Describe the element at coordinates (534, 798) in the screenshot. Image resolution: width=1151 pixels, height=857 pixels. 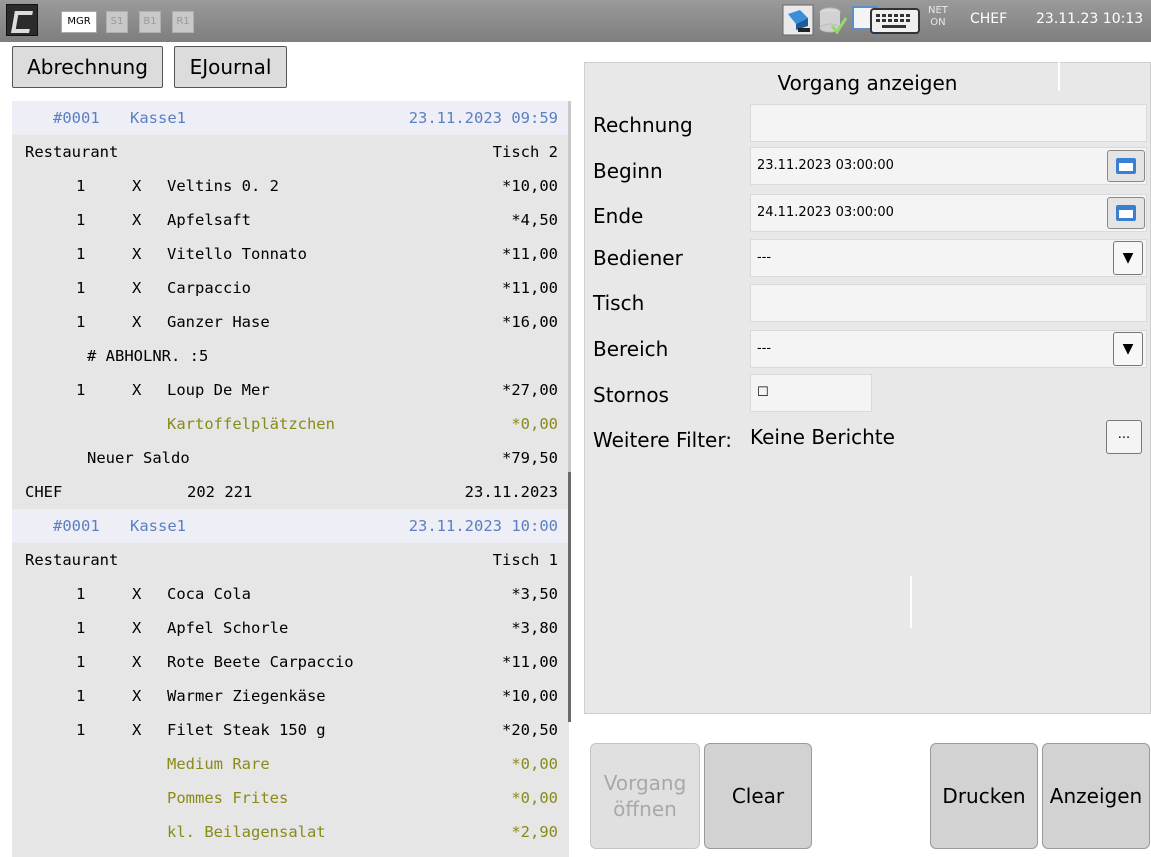
I see `modifier-price: *0,00` at that location.